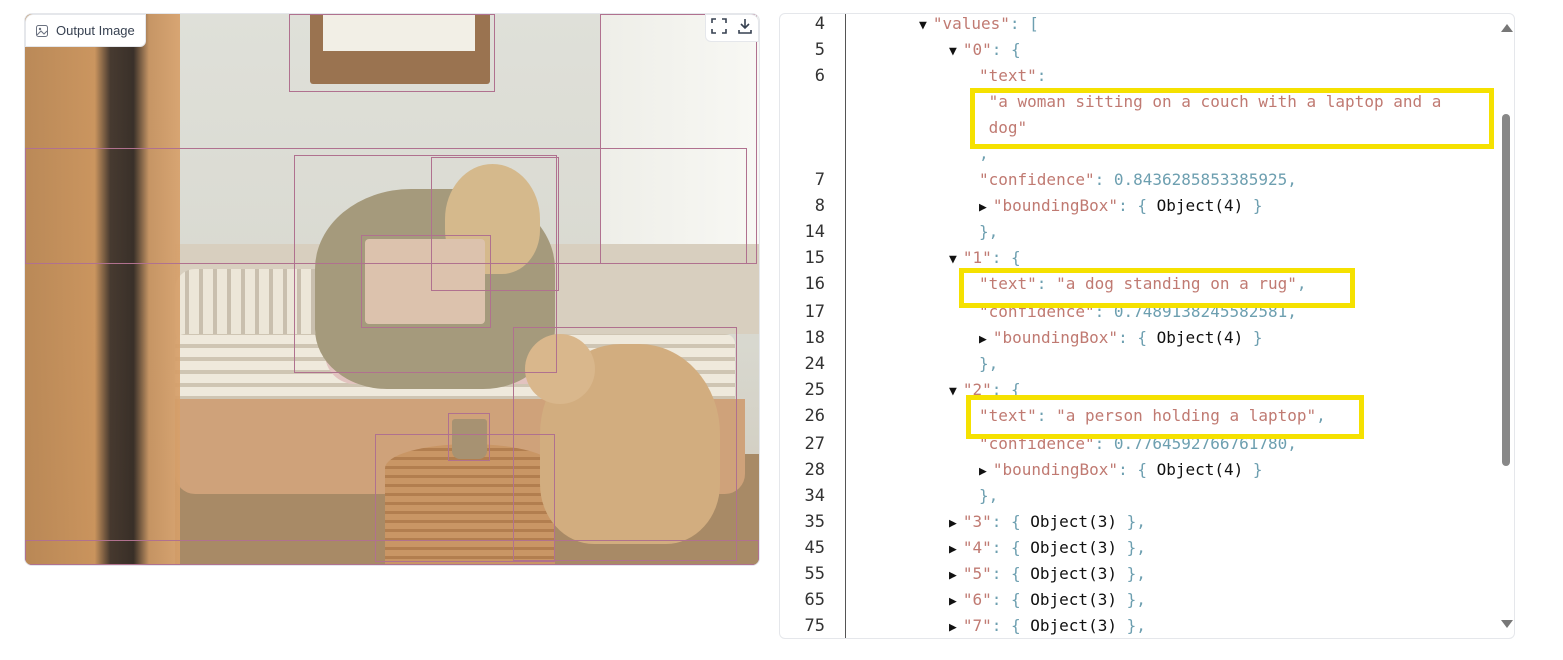  Describe the element at coordinates (814, 444) in the screenshot. I see `line-number: 27` at that location.